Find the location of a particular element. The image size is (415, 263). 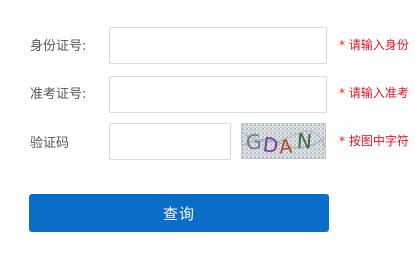

captcha-char: D is located at coordinates (270, 145).